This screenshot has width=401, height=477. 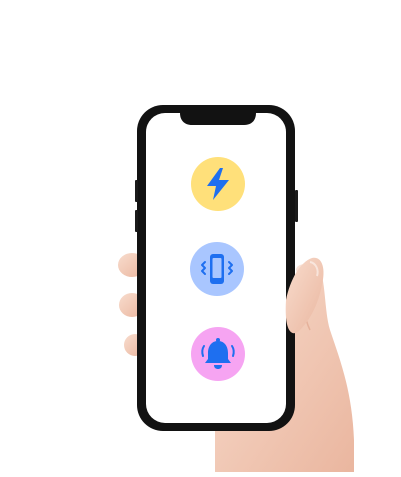 I want to click on vibrating-phone-icon, so click(x=217, y=269).